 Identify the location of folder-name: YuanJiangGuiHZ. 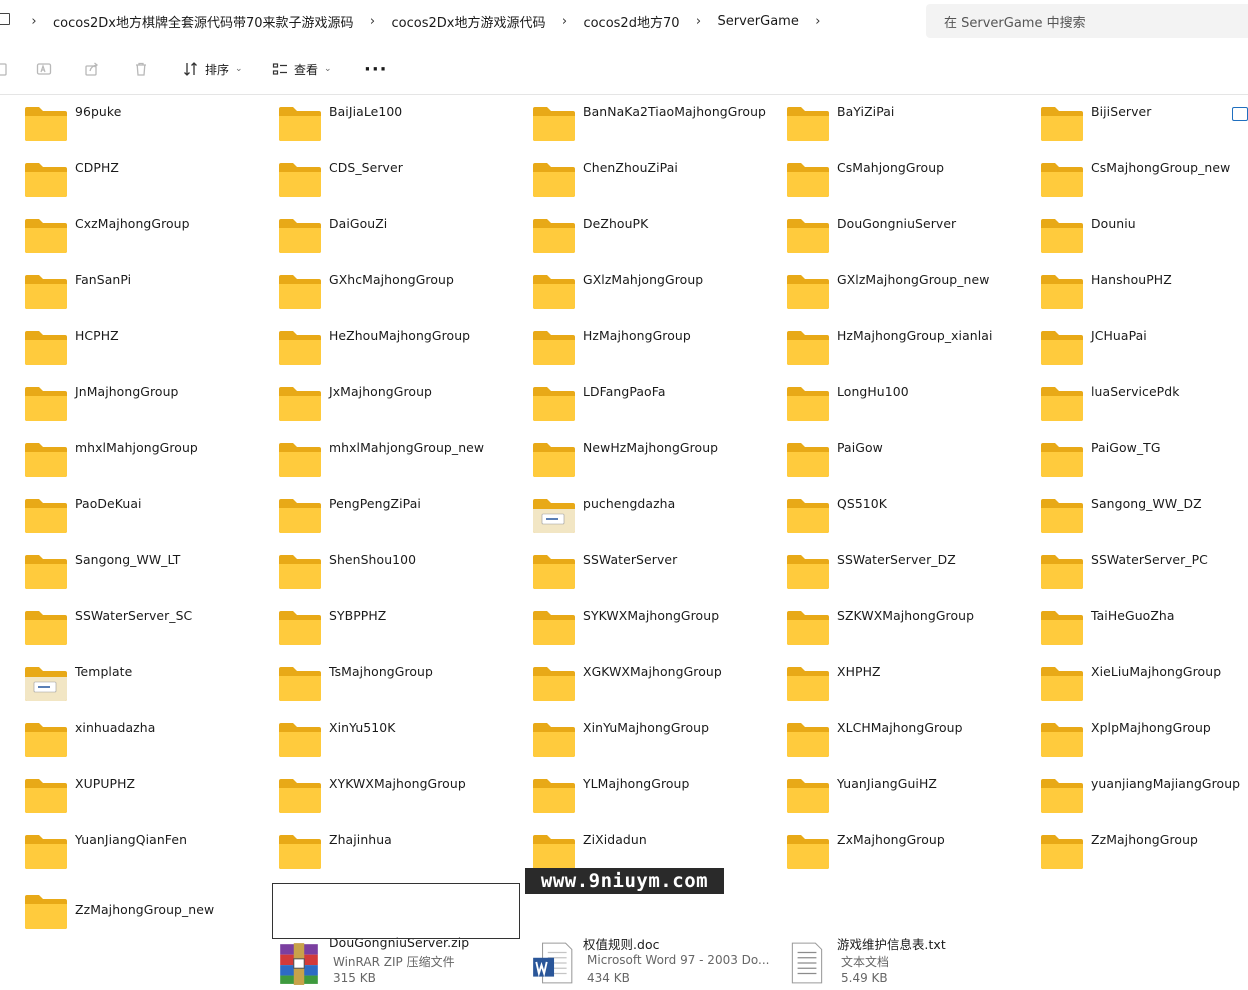
(887, 783).